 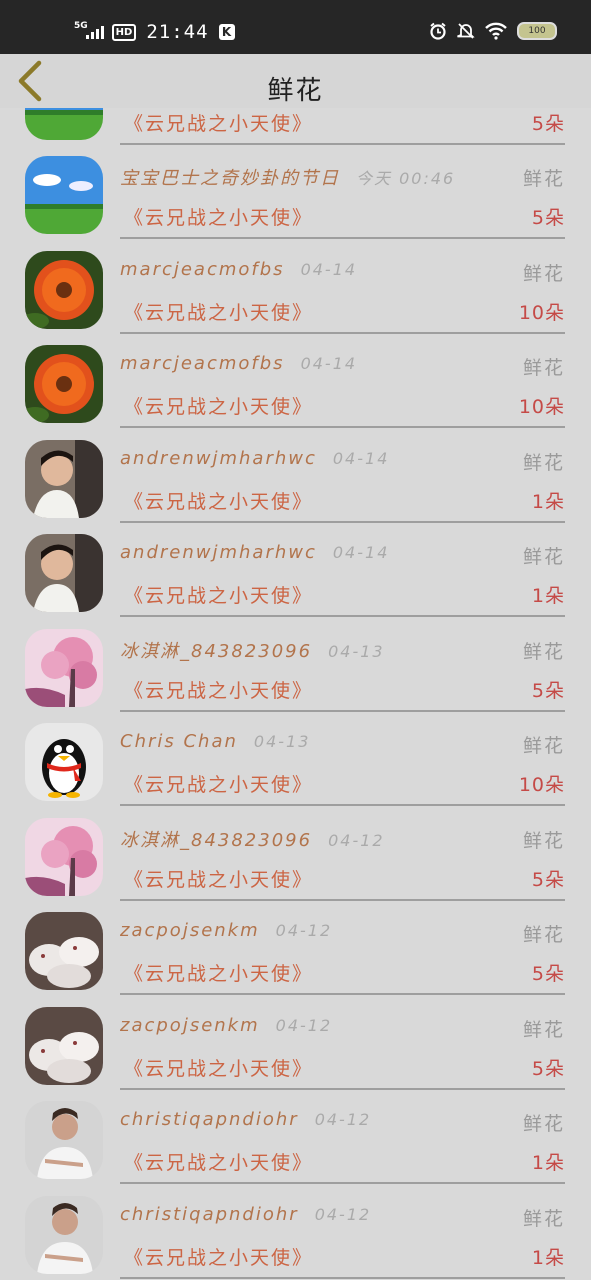 What do you see at coordinates (295, 759) in the screenshot?
I see `gift-row: Chris Chan 04-13 鲜花 《云兄战之小天使》 10朵` at bounding box center [295, 759].